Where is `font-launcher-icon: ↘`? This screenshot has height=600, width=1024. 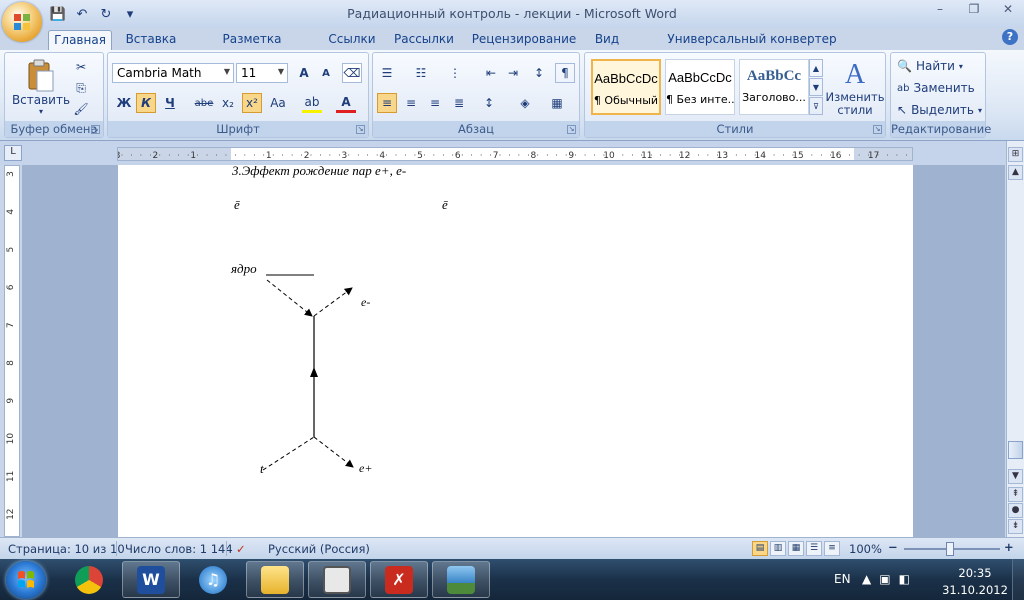 font-launcher-icon: ↘ is located at coordinates (360, 129).